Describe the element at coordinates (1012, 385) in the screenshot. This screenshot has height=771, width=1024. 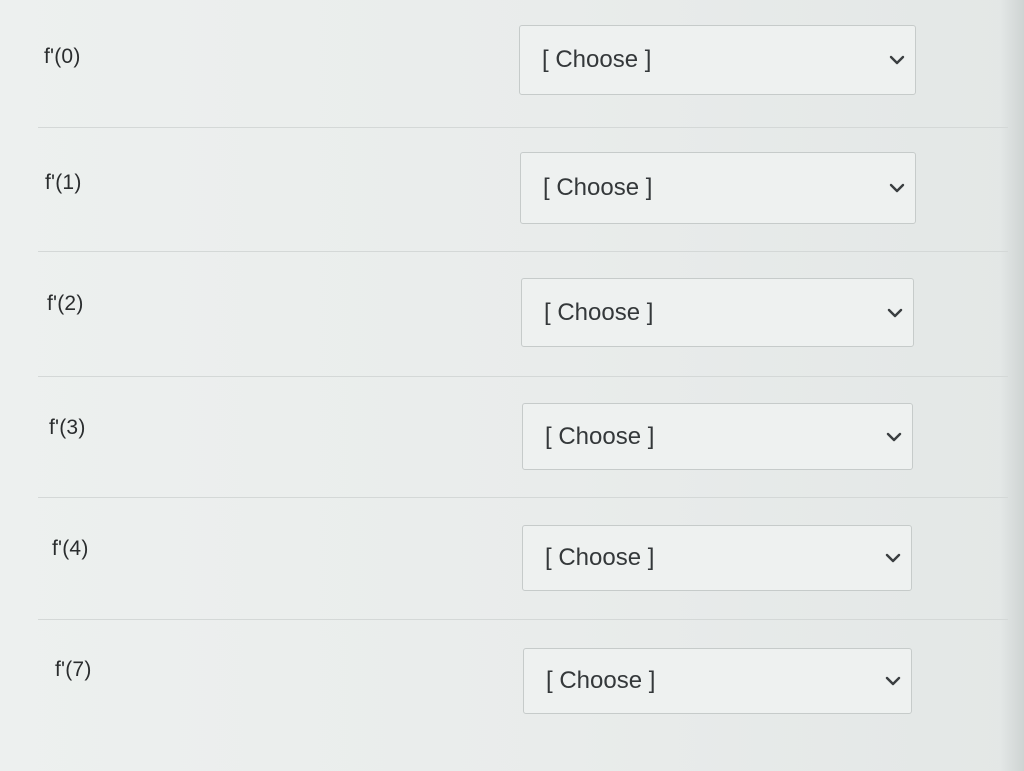
I see `page-edge-shadow` at that location.